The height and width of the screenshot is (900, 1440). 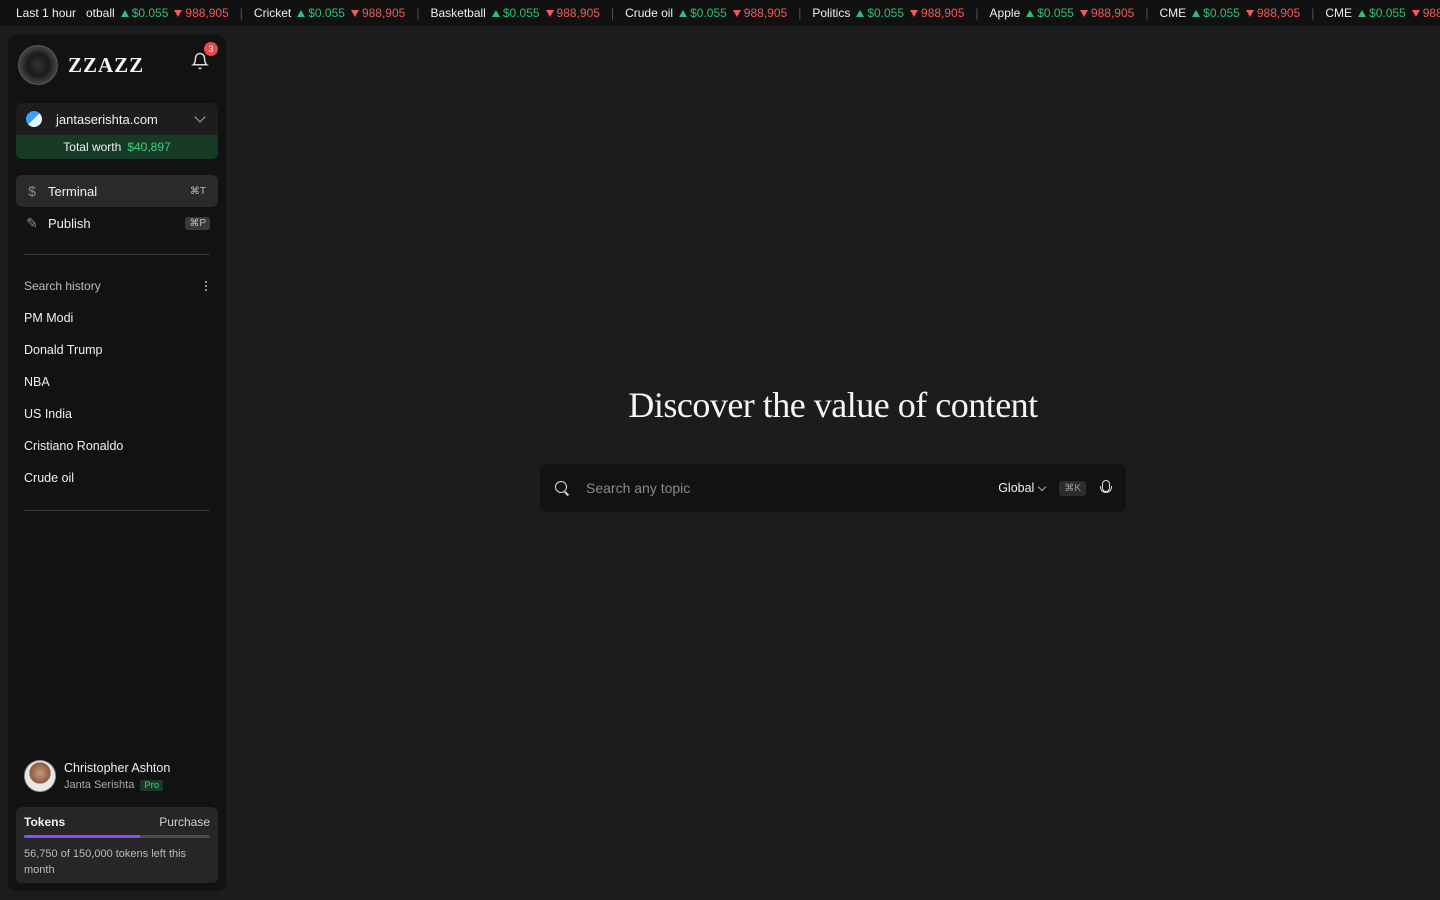 What do you see at coordinates (117, 768) in the screenshot?
I see `user-name: Christopher Ashton` at bounding box center [117, 768].